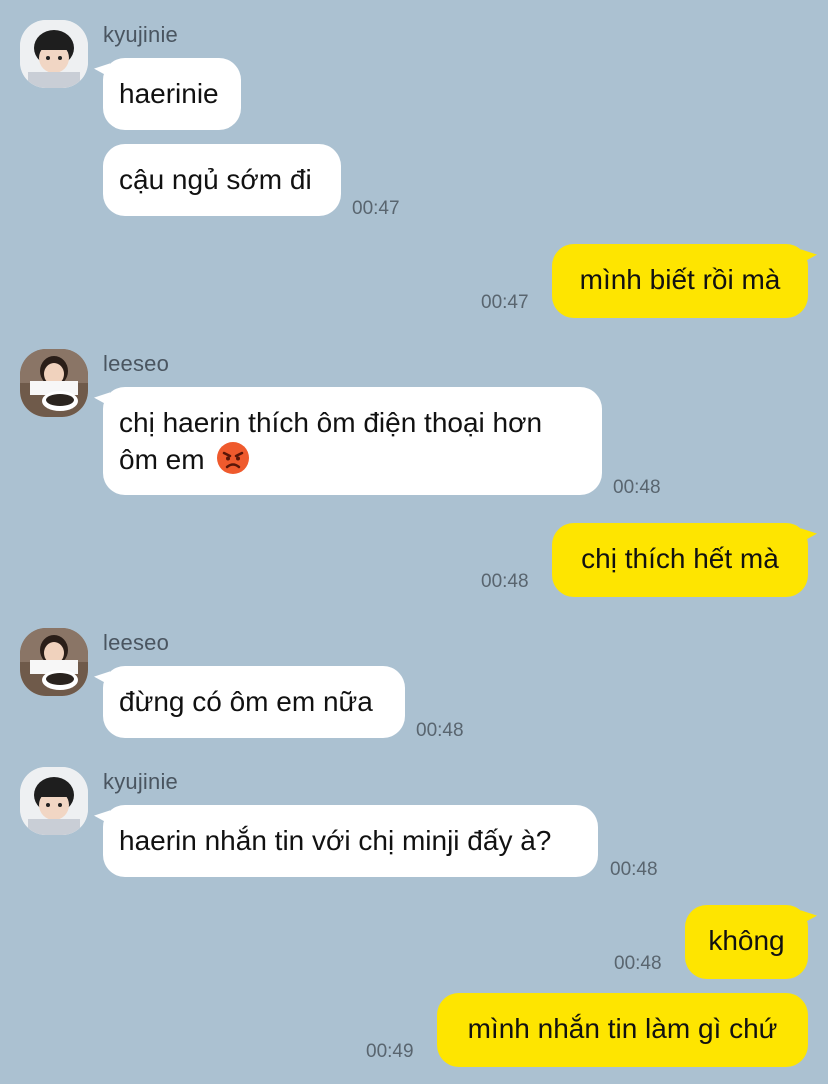  I want to click on message-bubble: cậu ngủ sớm đi, so click(222, 180).